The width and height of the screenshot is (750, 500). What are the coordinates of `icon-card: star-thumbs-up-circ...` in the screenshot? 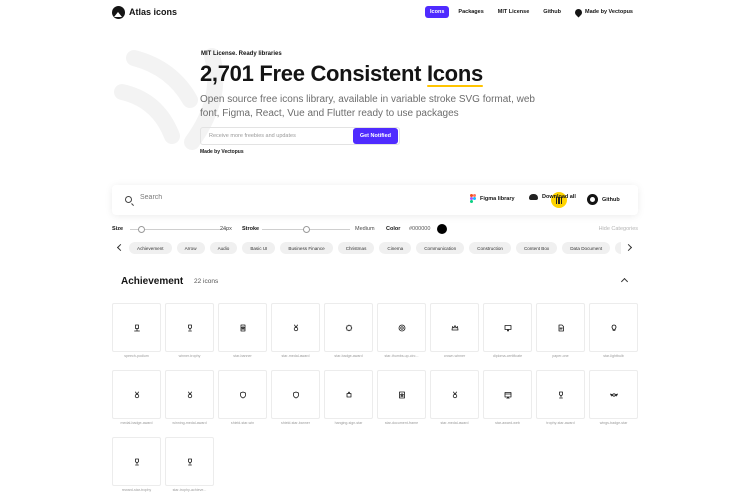 It's located at (401, 330).